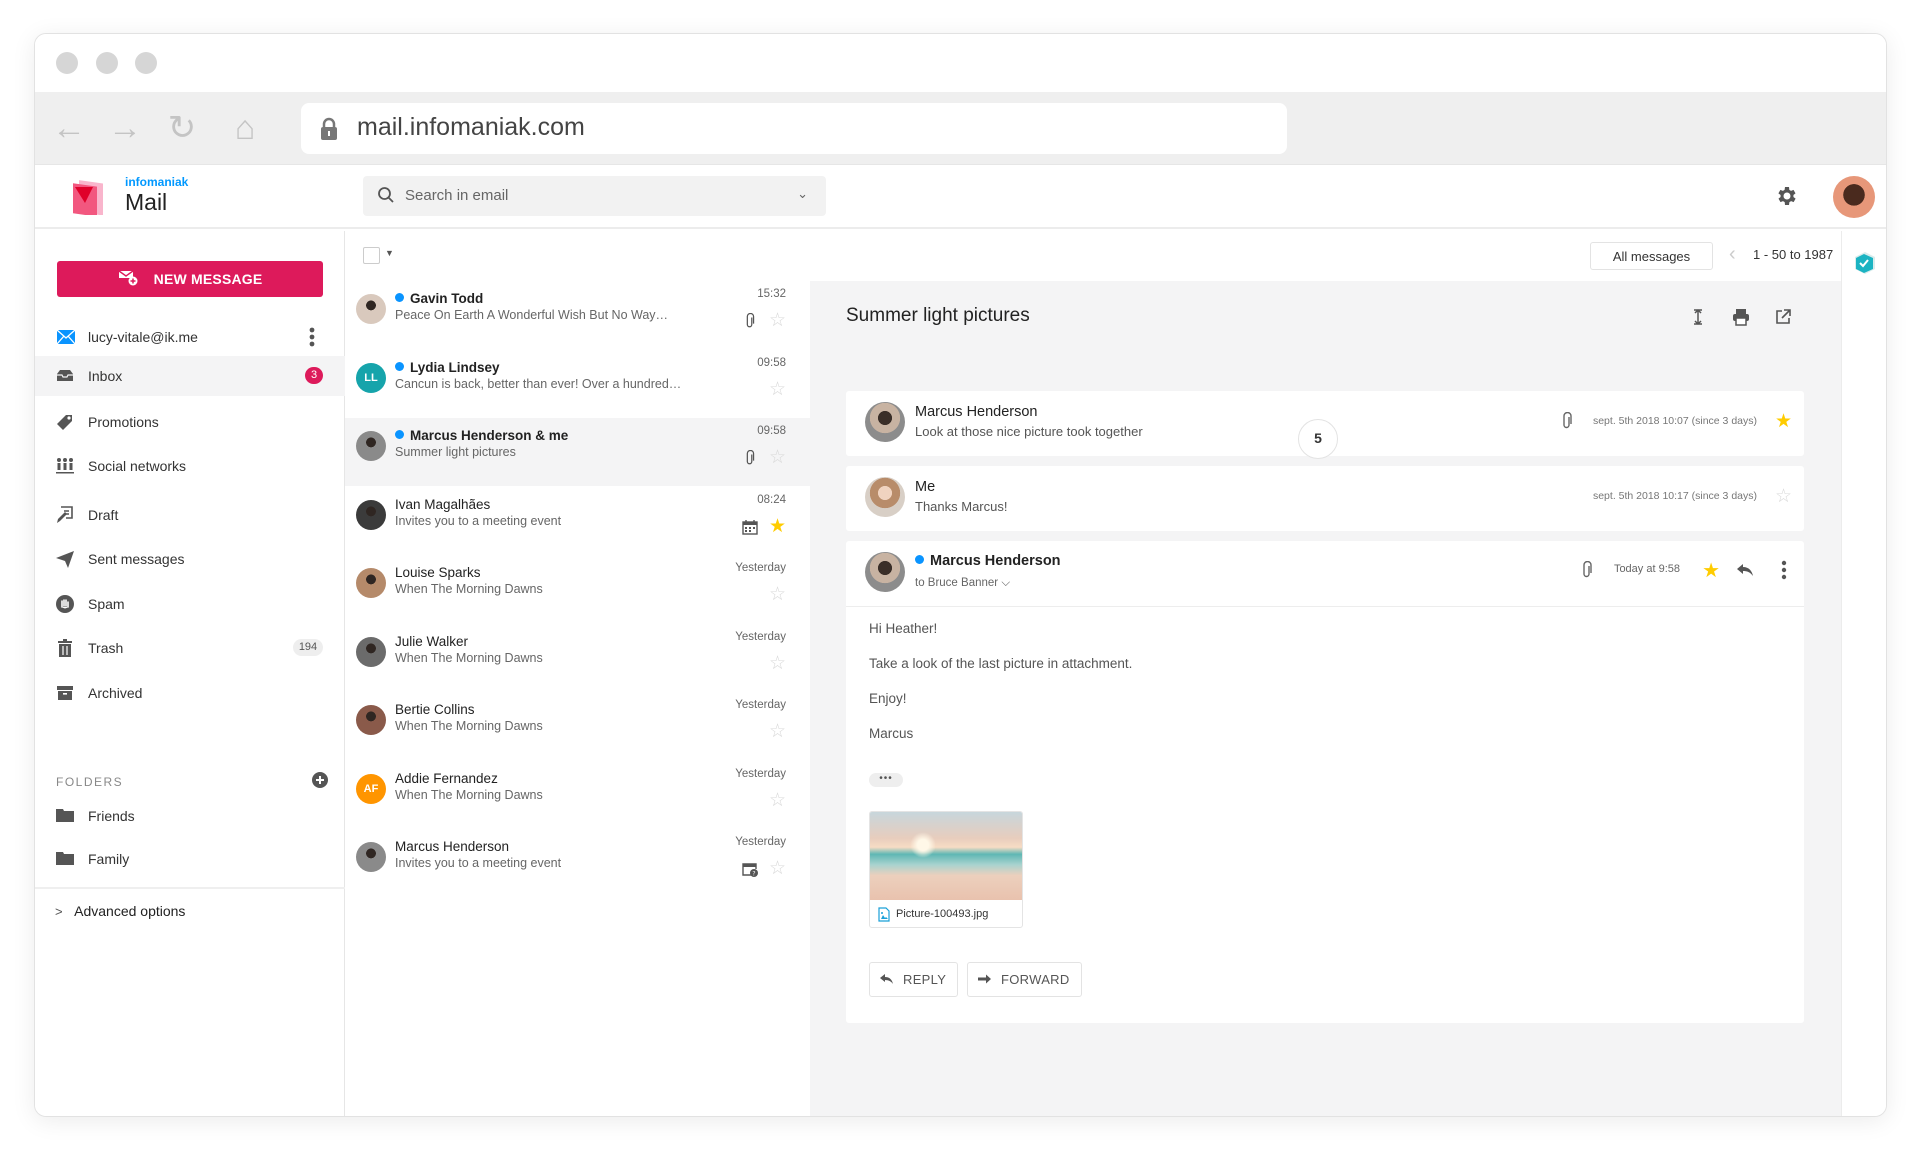 The image size is (1920, 1150). Describe the element at coordinates (1854, 197) in the screenshot. I see `user-avatar` at that location.